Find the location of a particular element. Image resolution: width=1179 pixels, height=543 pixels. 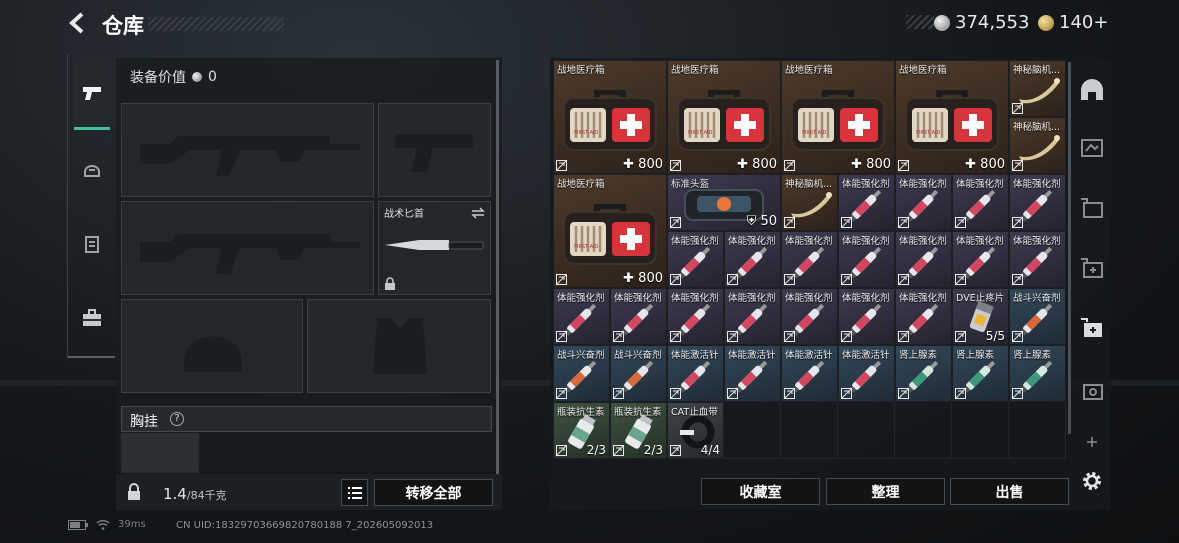

sort-button: 整理 is located at coordinates (885, 491).